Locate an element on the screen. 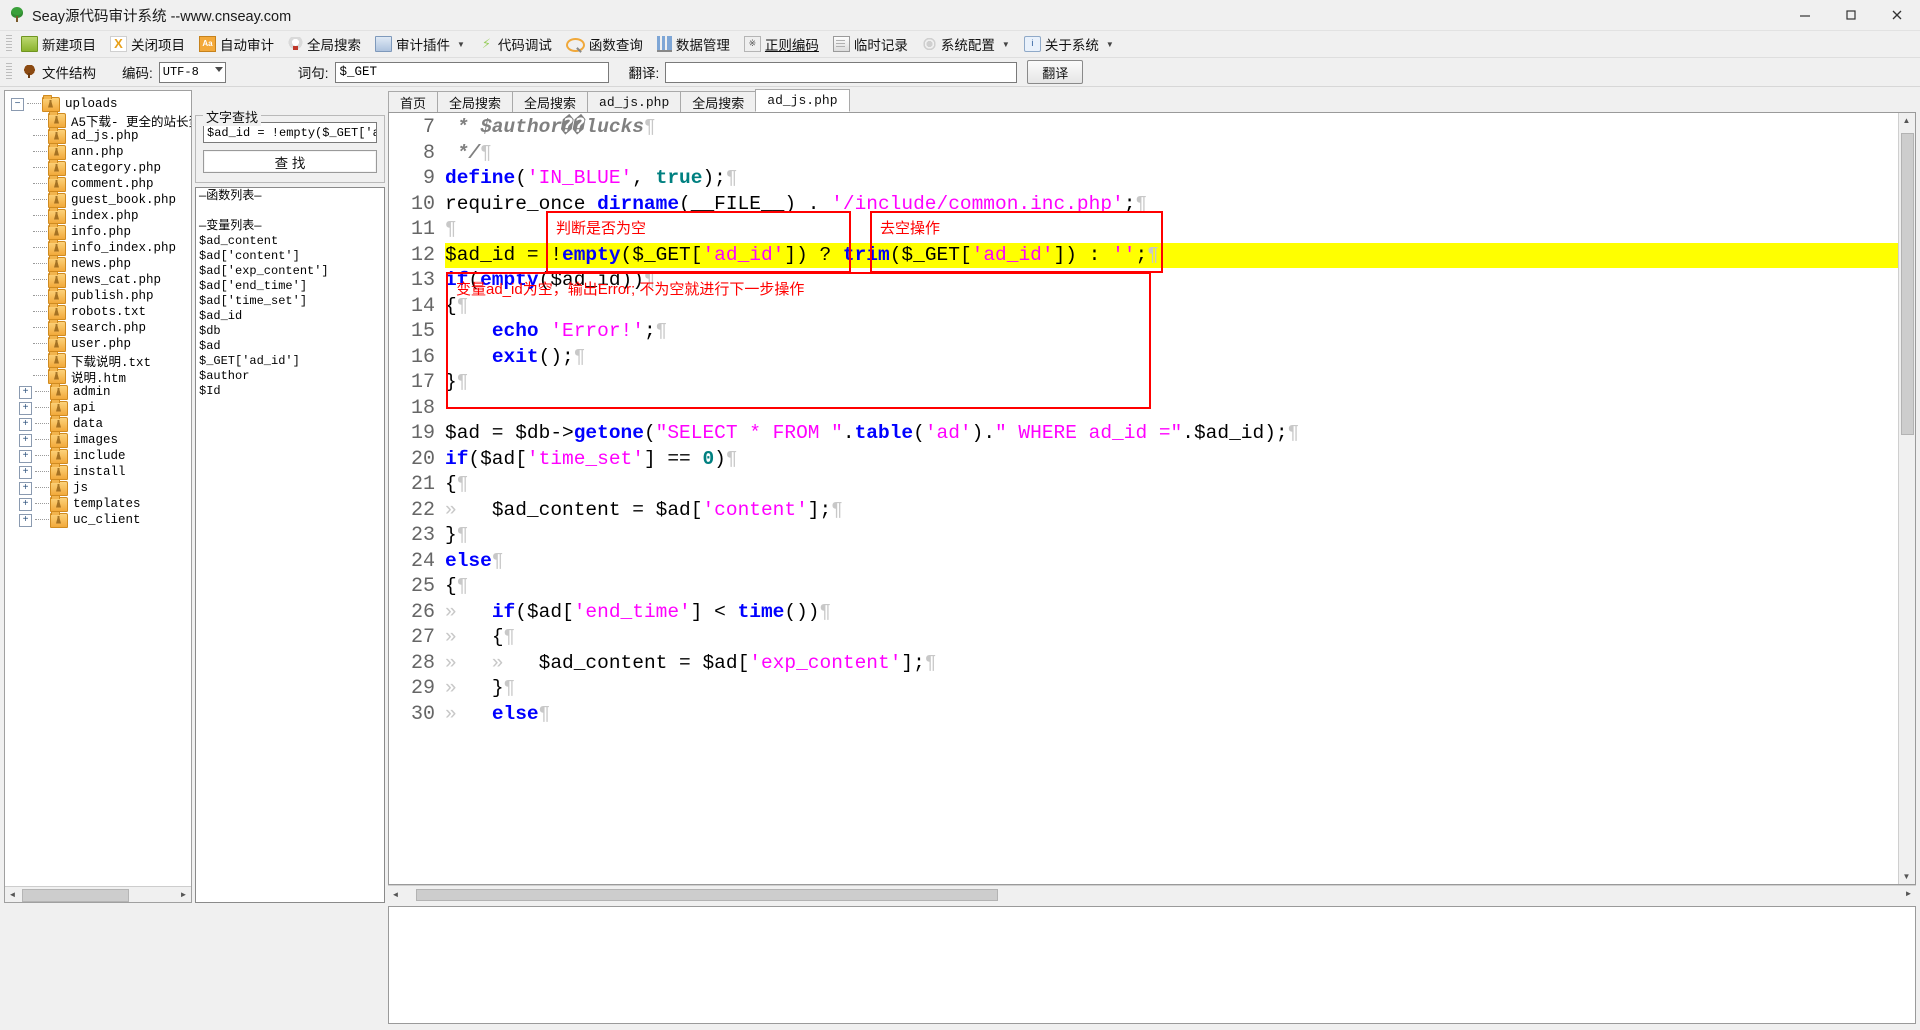 This screenshot has height=1030, width=1920. tree-expander-icon: − is located at coordinates (17, 104).